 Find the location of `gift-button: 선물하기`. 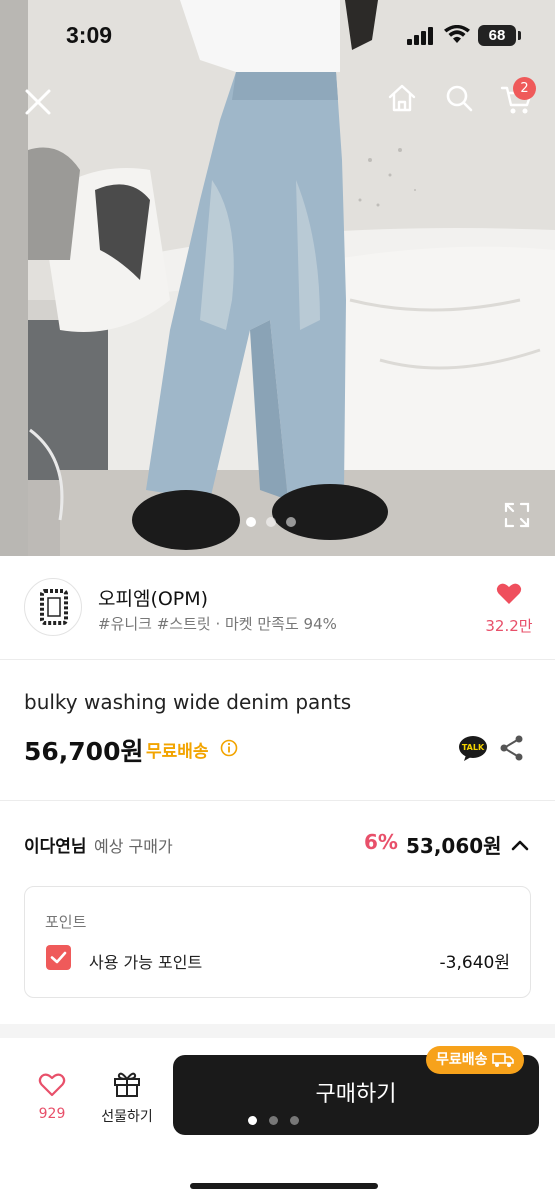

gift-button: 선물하기 is located at coordinates (127, 1098).